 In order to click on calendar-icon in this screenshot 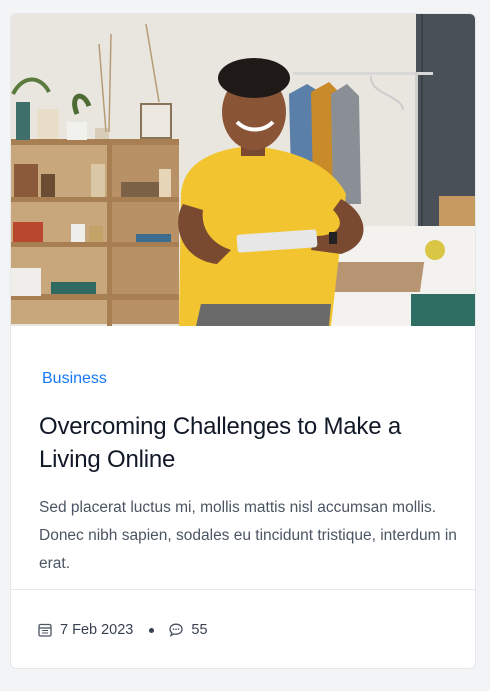, I will do `click(45, 630)`.